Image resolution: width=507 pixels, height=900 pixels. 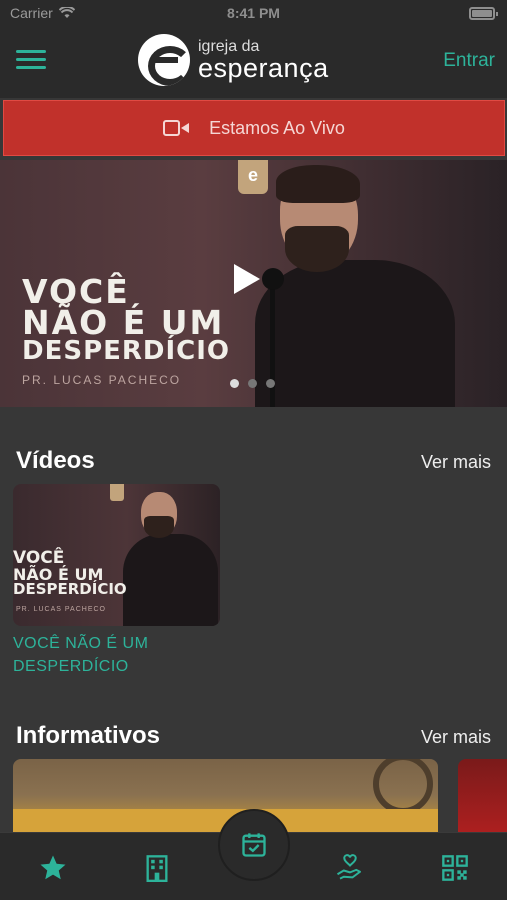 I want to click on videos-see-more-link: Ver mais, so click(x=456, y=462).